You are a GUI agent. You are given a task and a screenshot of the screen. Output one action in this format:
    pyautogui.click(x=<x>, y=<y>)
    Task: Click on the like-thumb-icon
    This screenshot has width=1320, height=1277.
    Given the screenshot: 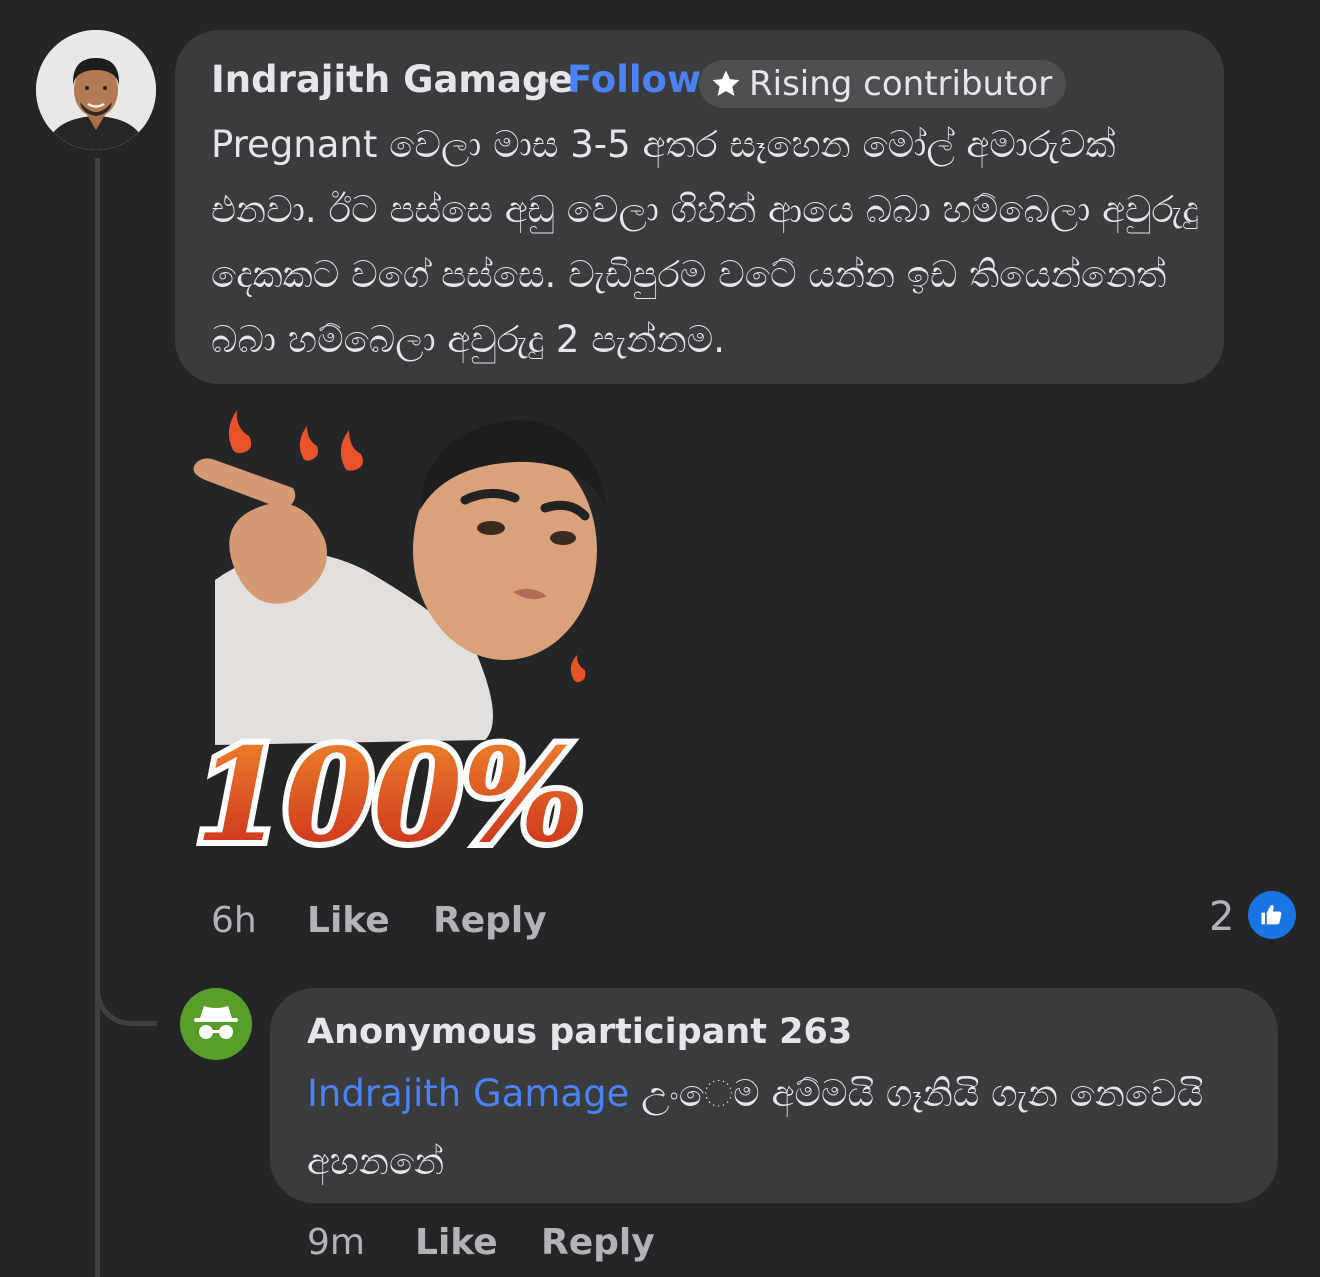 What is the action you would take?
    pyautogui.click(x=1271, y=914)
    